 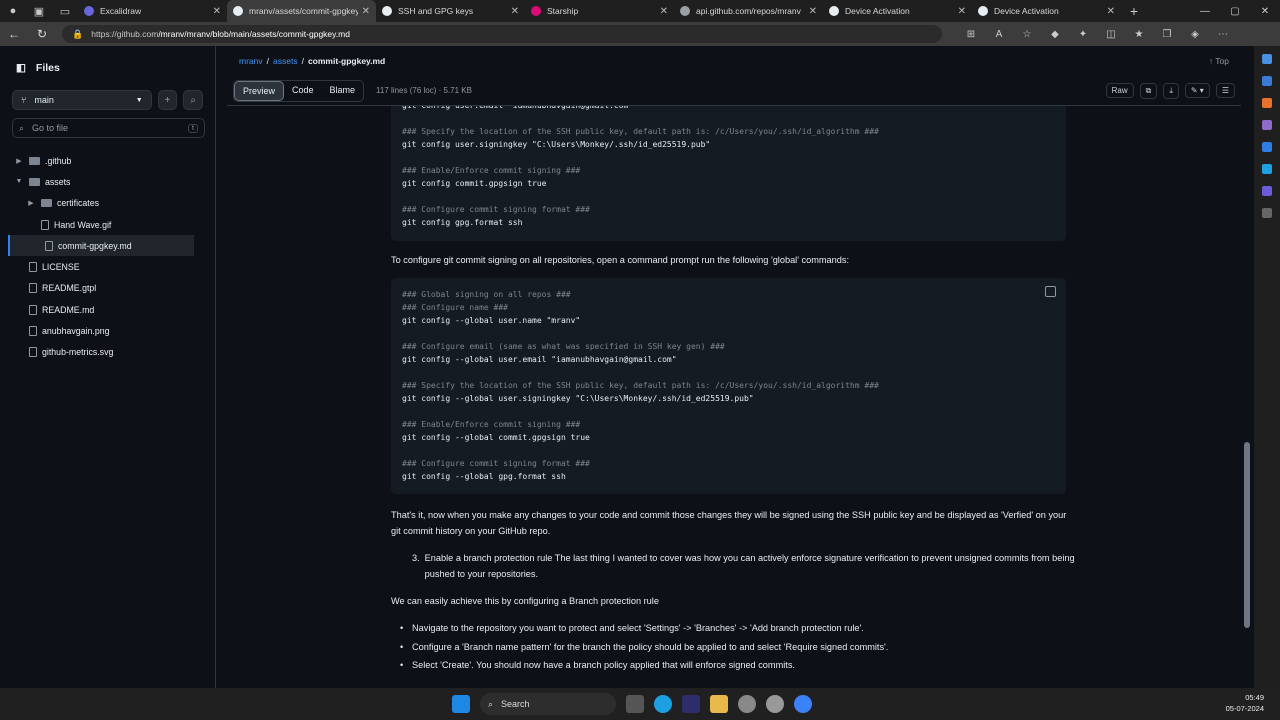 I want to click on windows-start-icon, so click(x=461, y=704).